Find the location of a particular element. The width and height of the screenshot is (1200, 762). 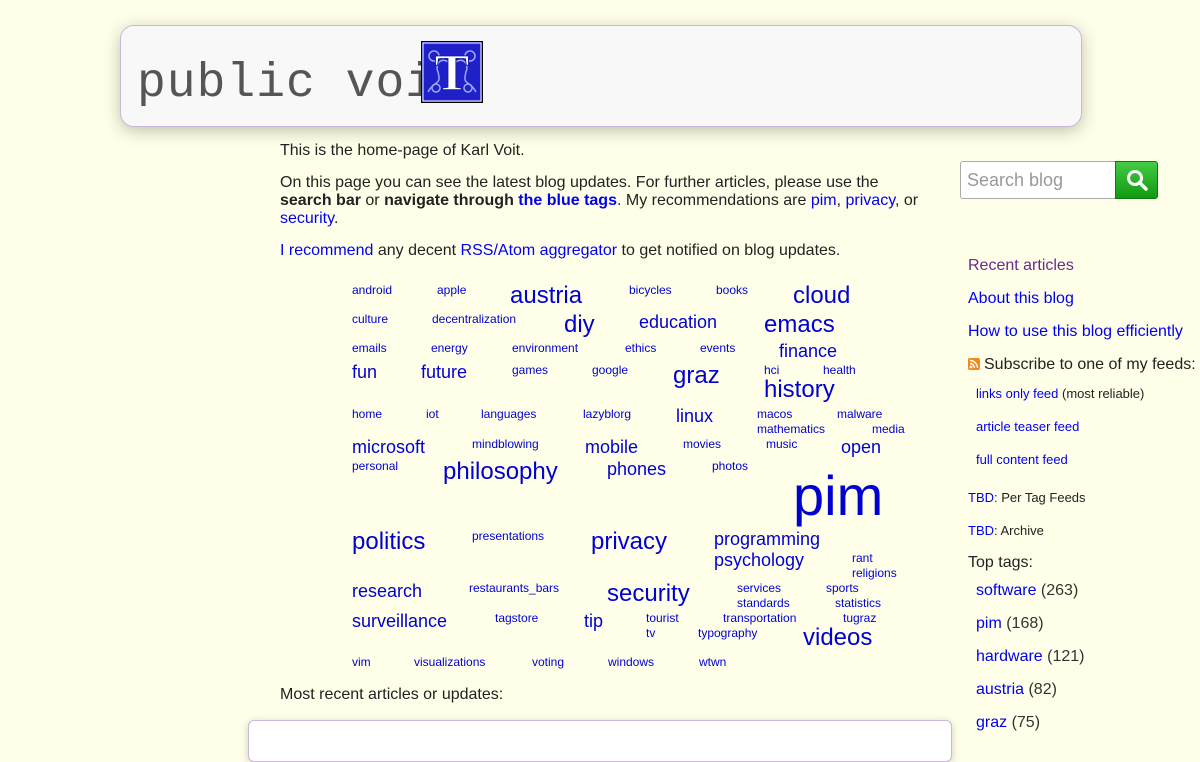

tag-hci: hci is located at coordinates (771, 370).